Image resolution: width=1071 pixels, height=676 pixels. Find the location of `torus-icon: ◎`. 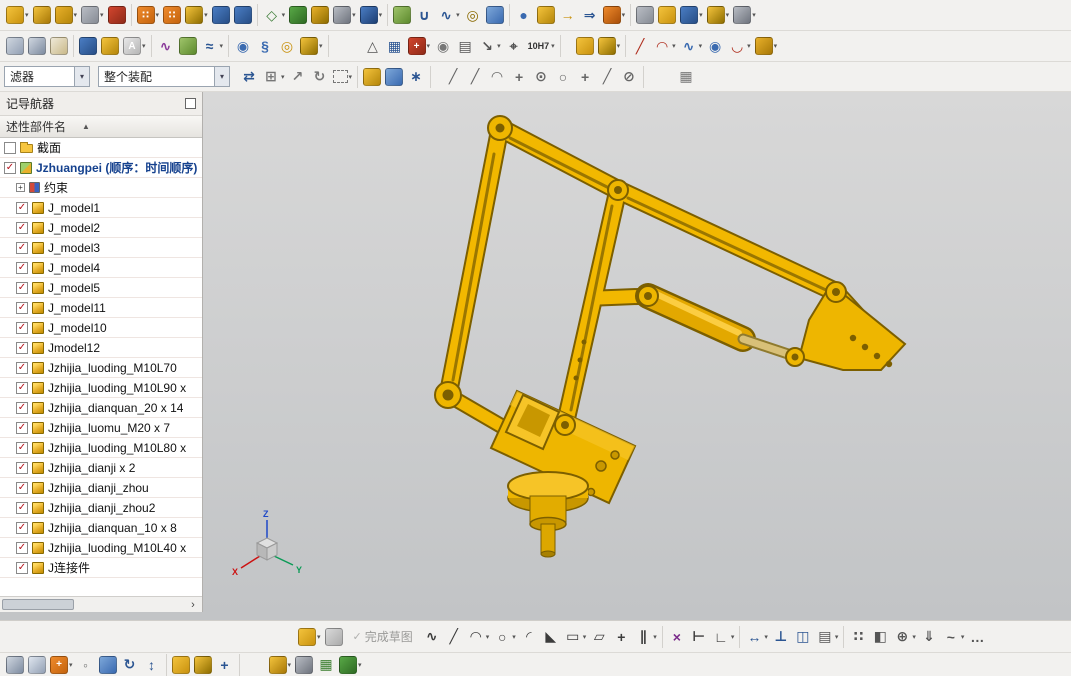

torus-icon: ◎ is located at coordinates (287, 46).